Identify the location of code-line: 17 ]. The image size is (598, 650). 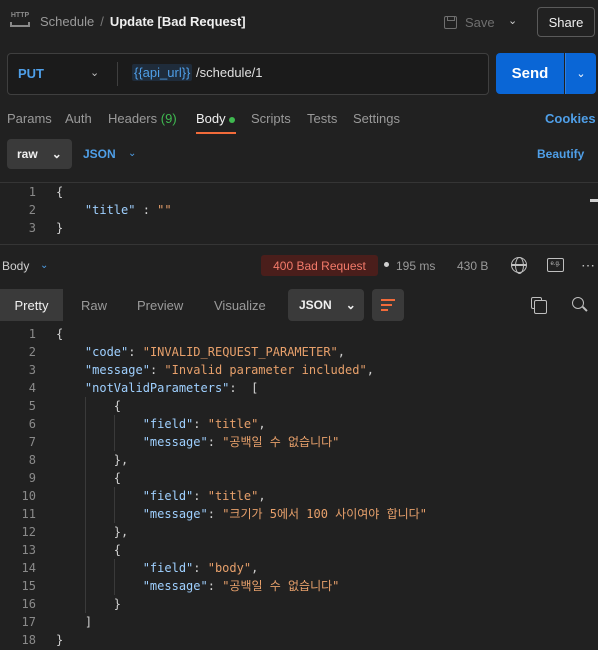
(57, 622).